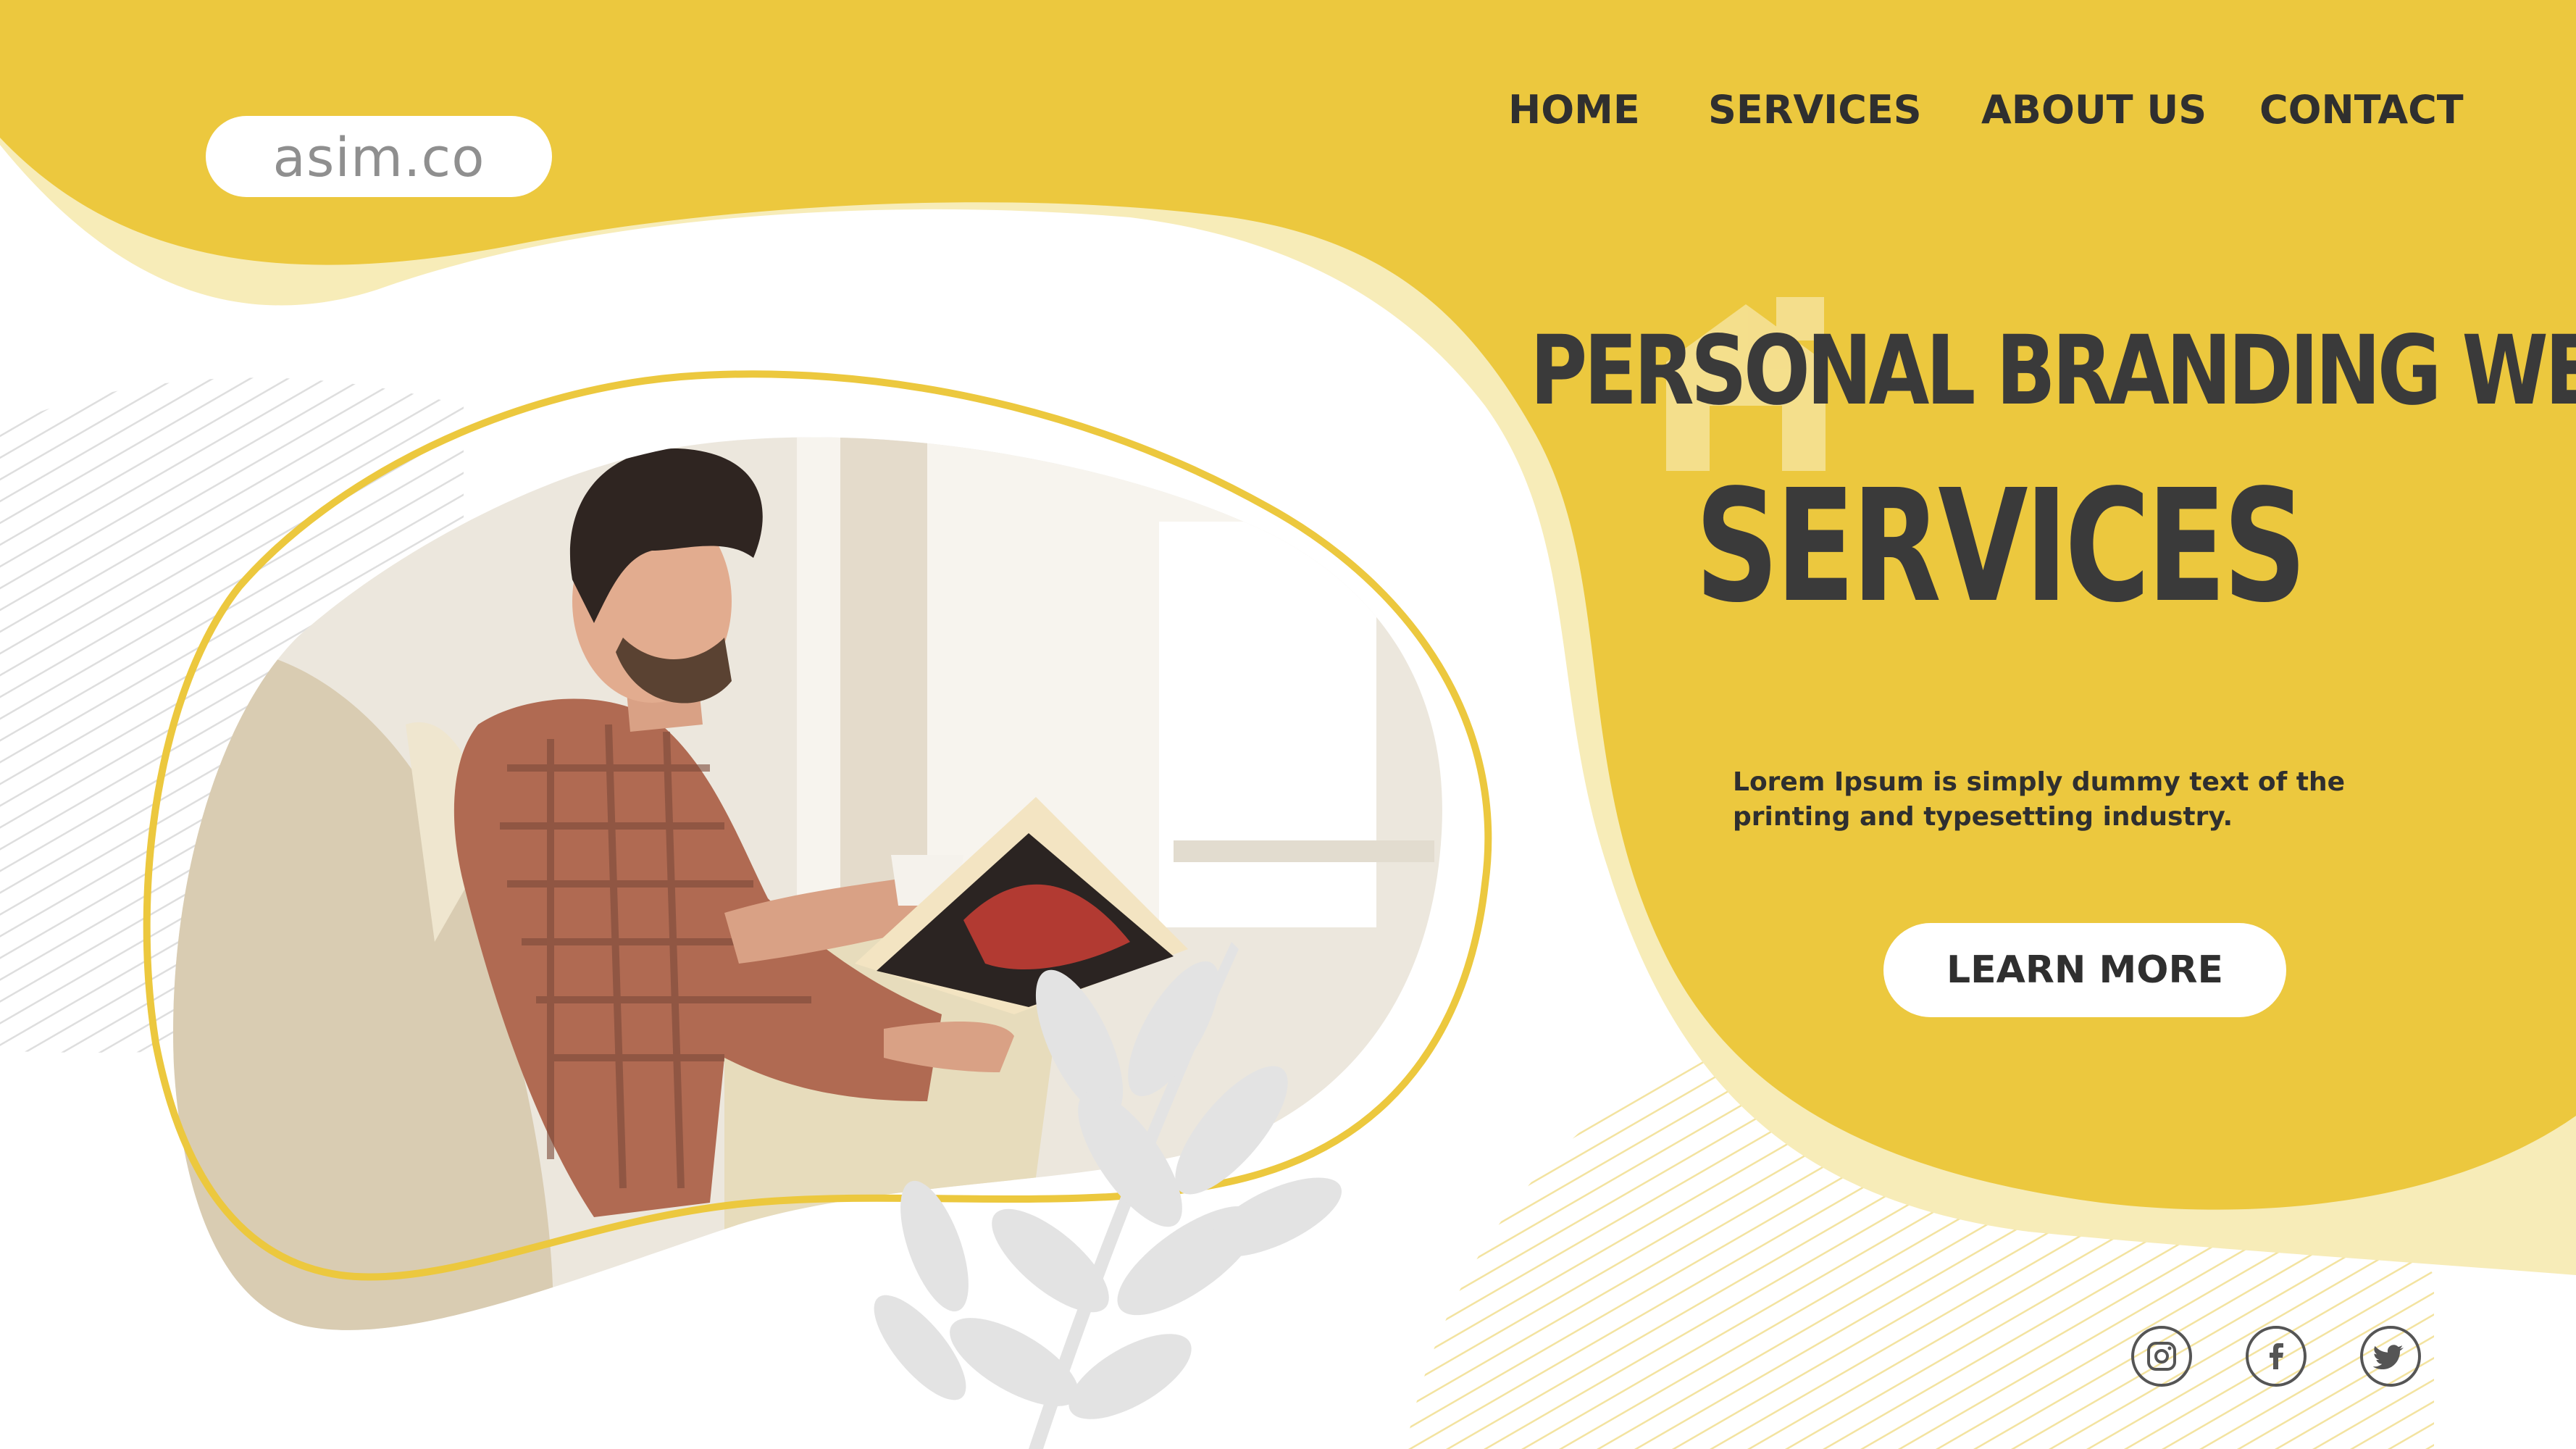 This screenshot has width=2576, height=1449. I want to click on facebook-glyph, so click(2276, 1356).